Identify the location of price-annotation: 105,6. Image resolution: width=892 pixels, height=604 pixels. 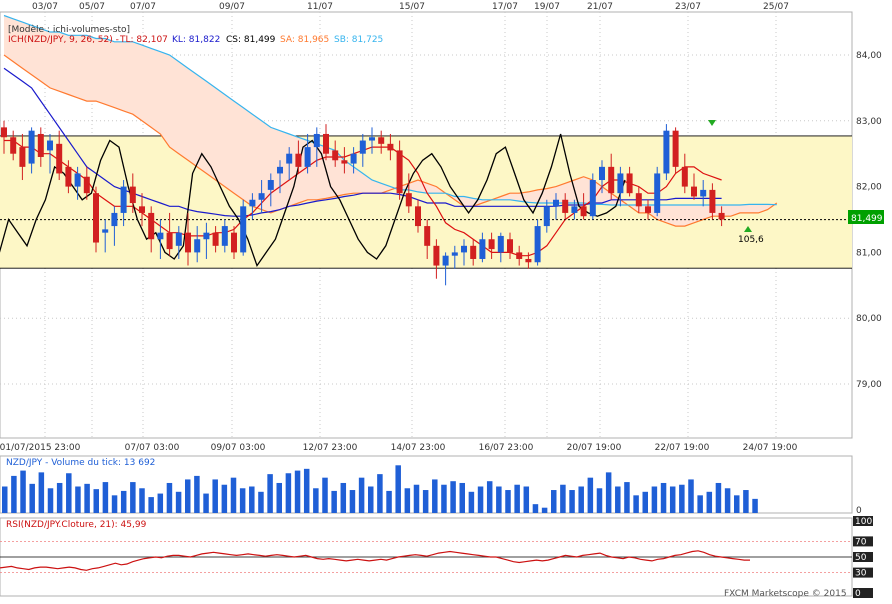
(751, 240).